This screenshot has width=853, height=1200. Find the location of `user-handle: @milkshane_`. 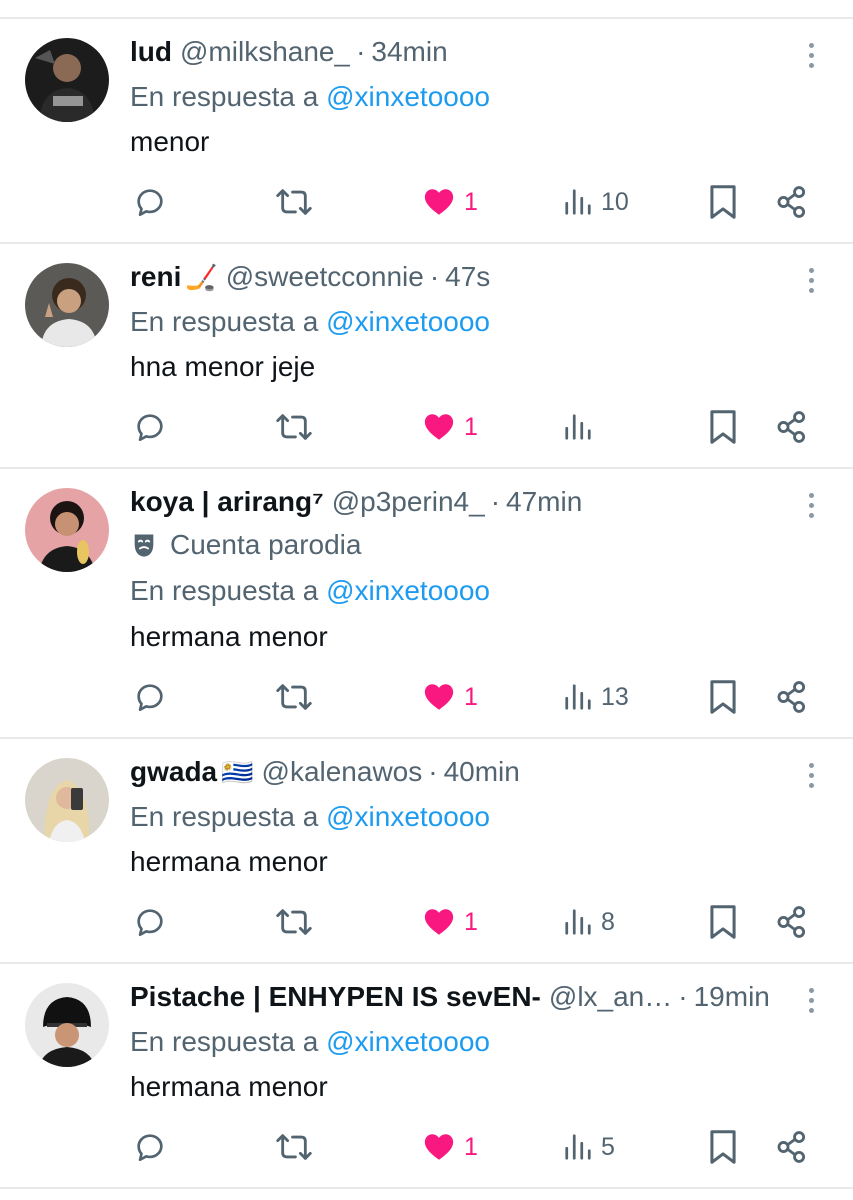

user-handle: @milkshane_ is located at coordinates (265, 52).